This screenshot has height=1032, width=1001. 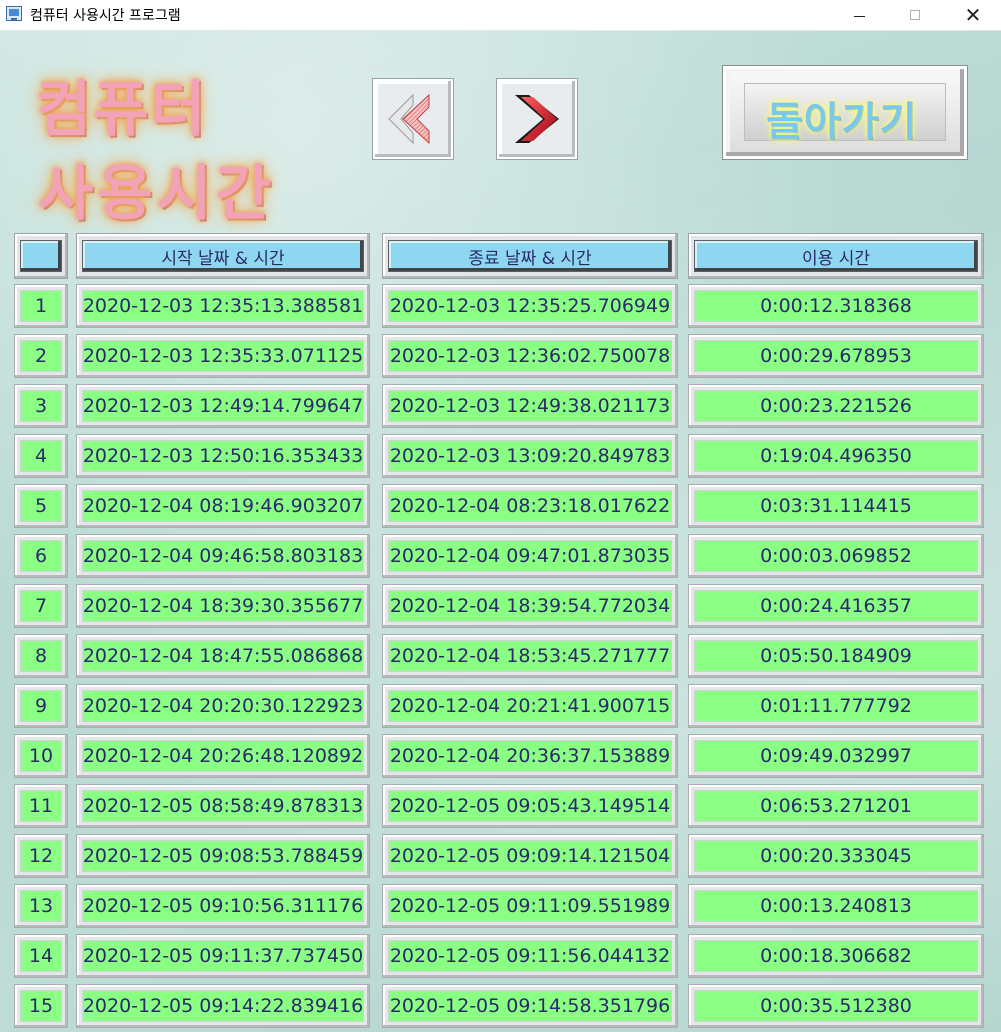 I want to click on row-end-cell: 2020-12-03 12:36:02.750078, so click(x=530, y=356).